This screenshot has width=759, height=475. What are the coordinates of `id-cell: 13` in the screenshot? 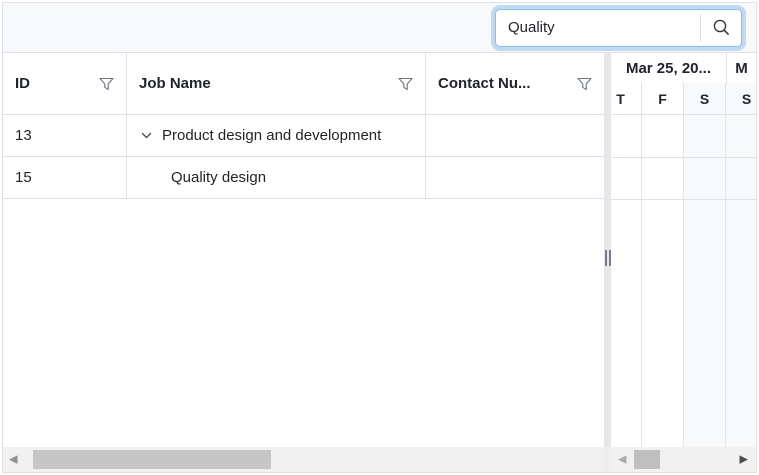 It's located at (65, 135).